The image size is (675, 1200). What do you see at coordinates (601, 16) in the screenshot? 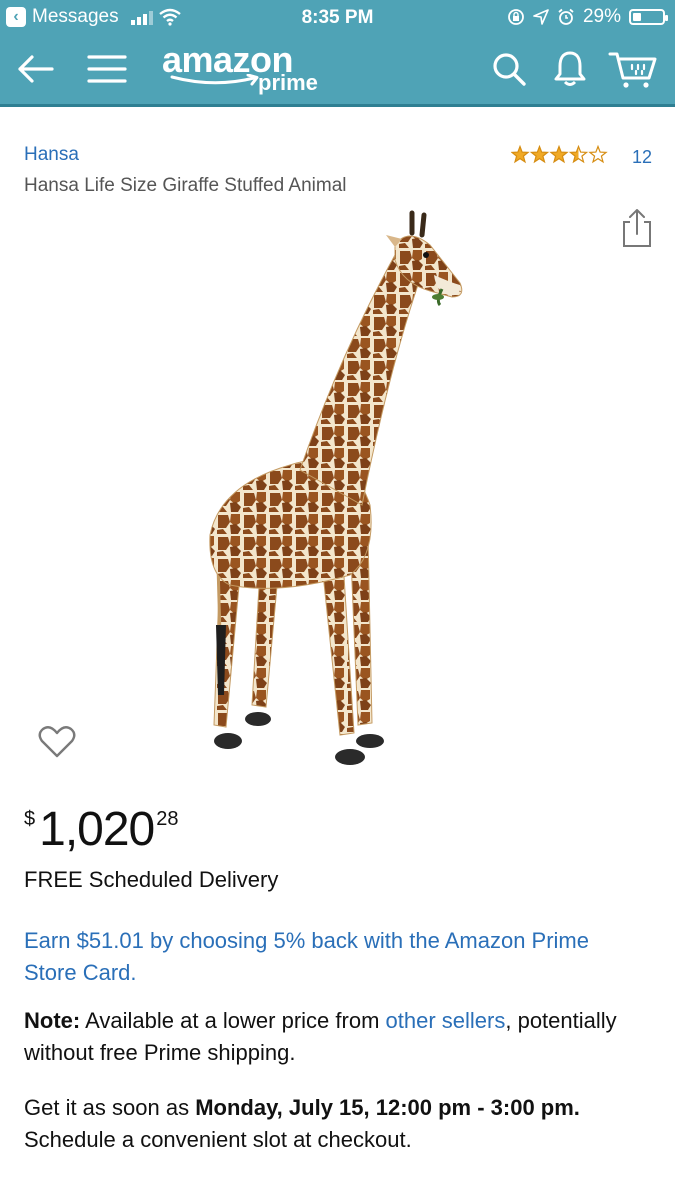
I see `battery-percent: 29%` at bounding box center [601, 16].